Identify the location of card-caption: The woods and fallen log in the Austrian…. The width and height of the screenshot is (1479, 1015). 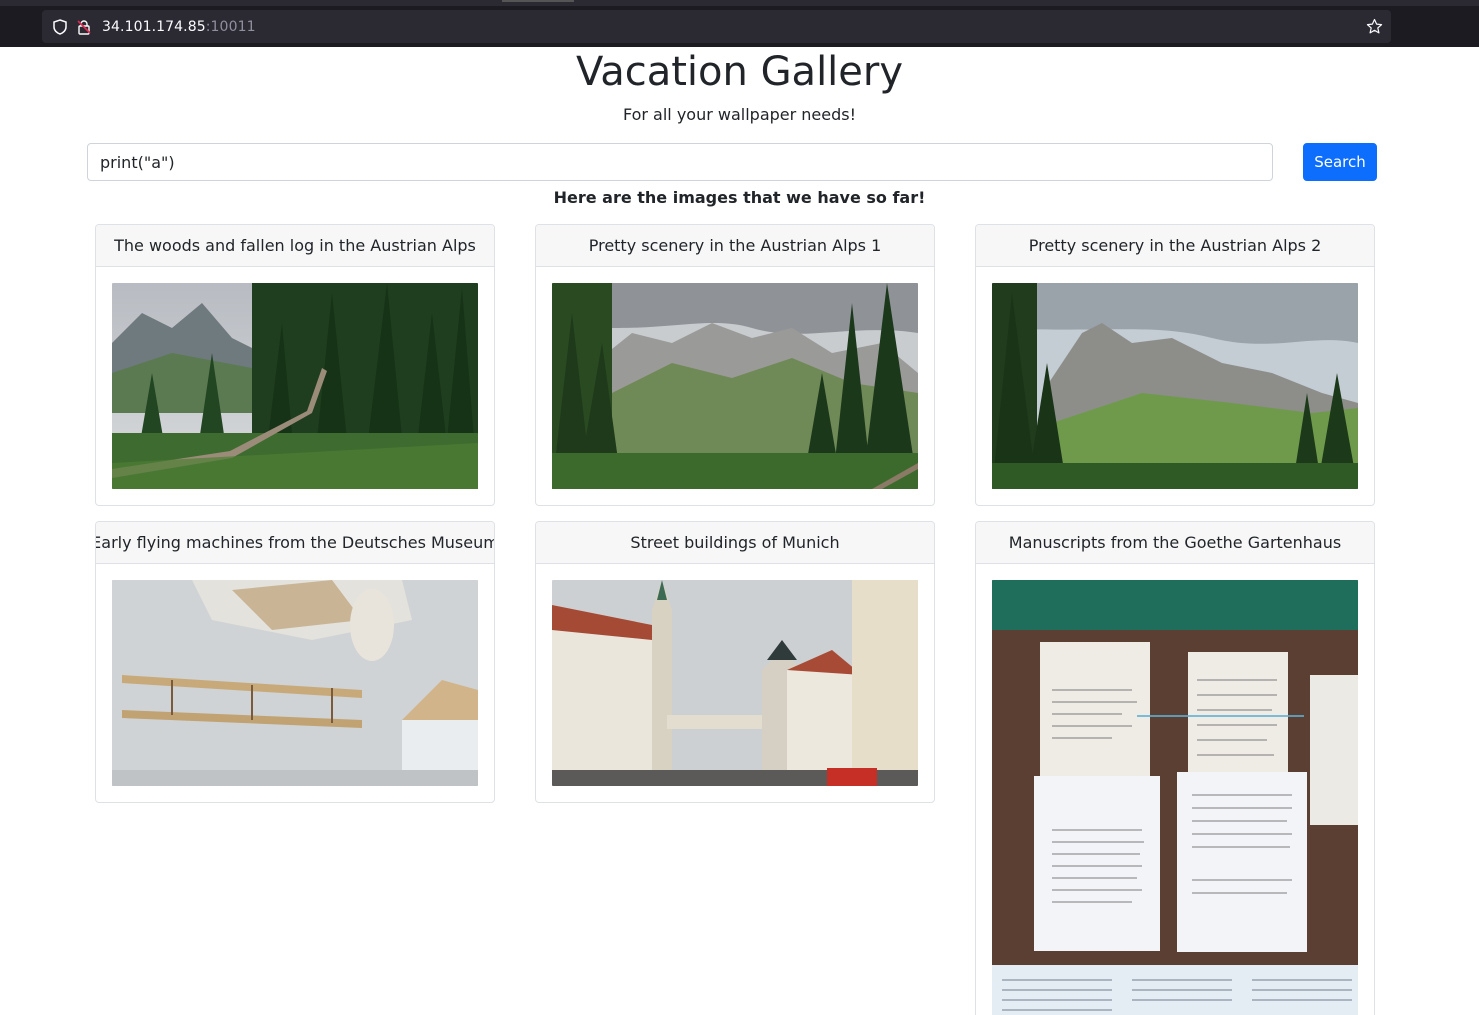
(295, 246).